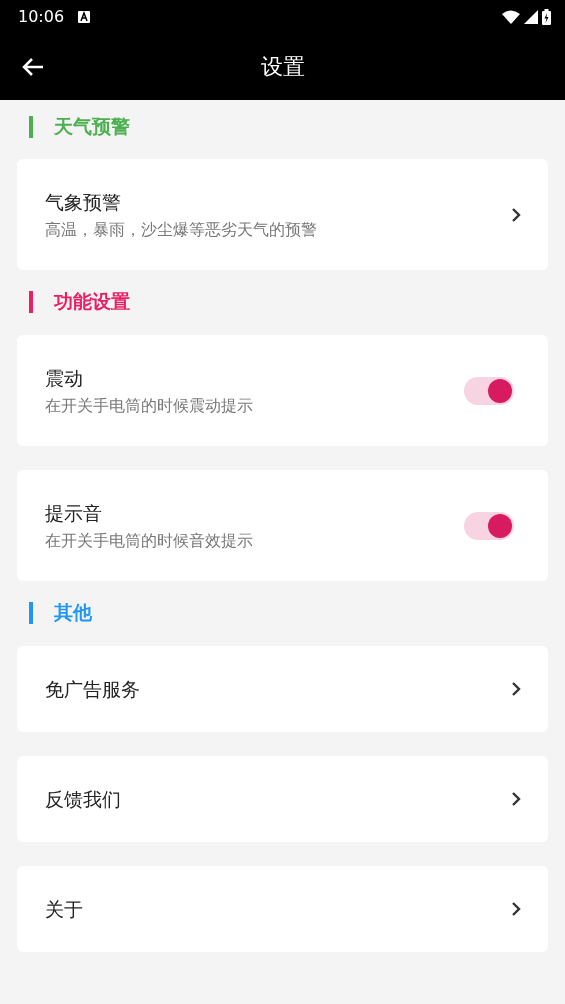  Describe the element at coordinates (73, 612) in the screenshot. I see `section-title: 其他` at that location.